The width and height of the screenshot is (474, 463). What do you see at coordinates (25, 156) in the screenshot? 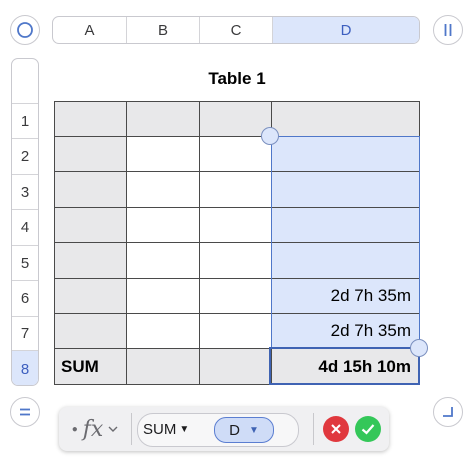
I see `row-header-2: 2` at bounding box center [25, 156].